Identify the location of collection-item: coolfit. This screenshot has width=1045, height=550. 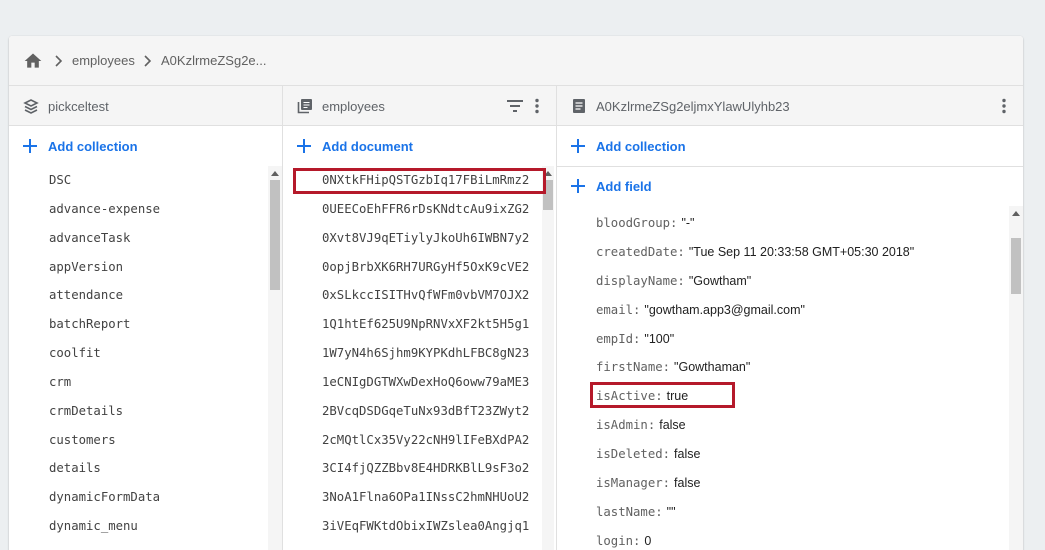
(158, 353).